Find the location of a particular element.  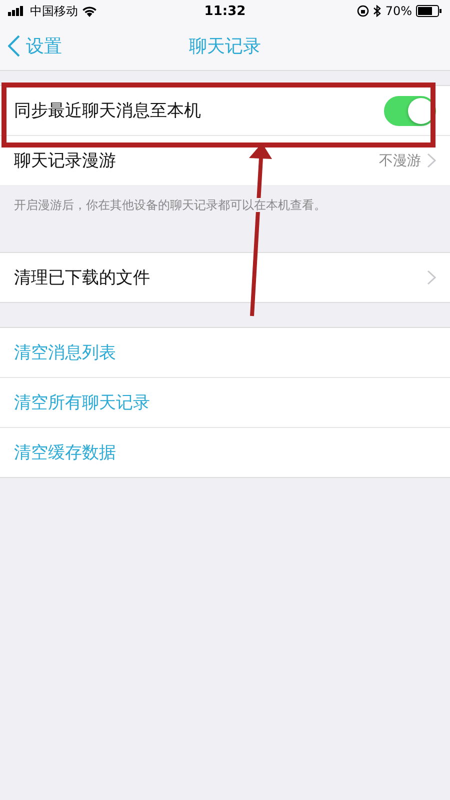

carrier-name: 中国移动 is located at coordinates (54, 11).